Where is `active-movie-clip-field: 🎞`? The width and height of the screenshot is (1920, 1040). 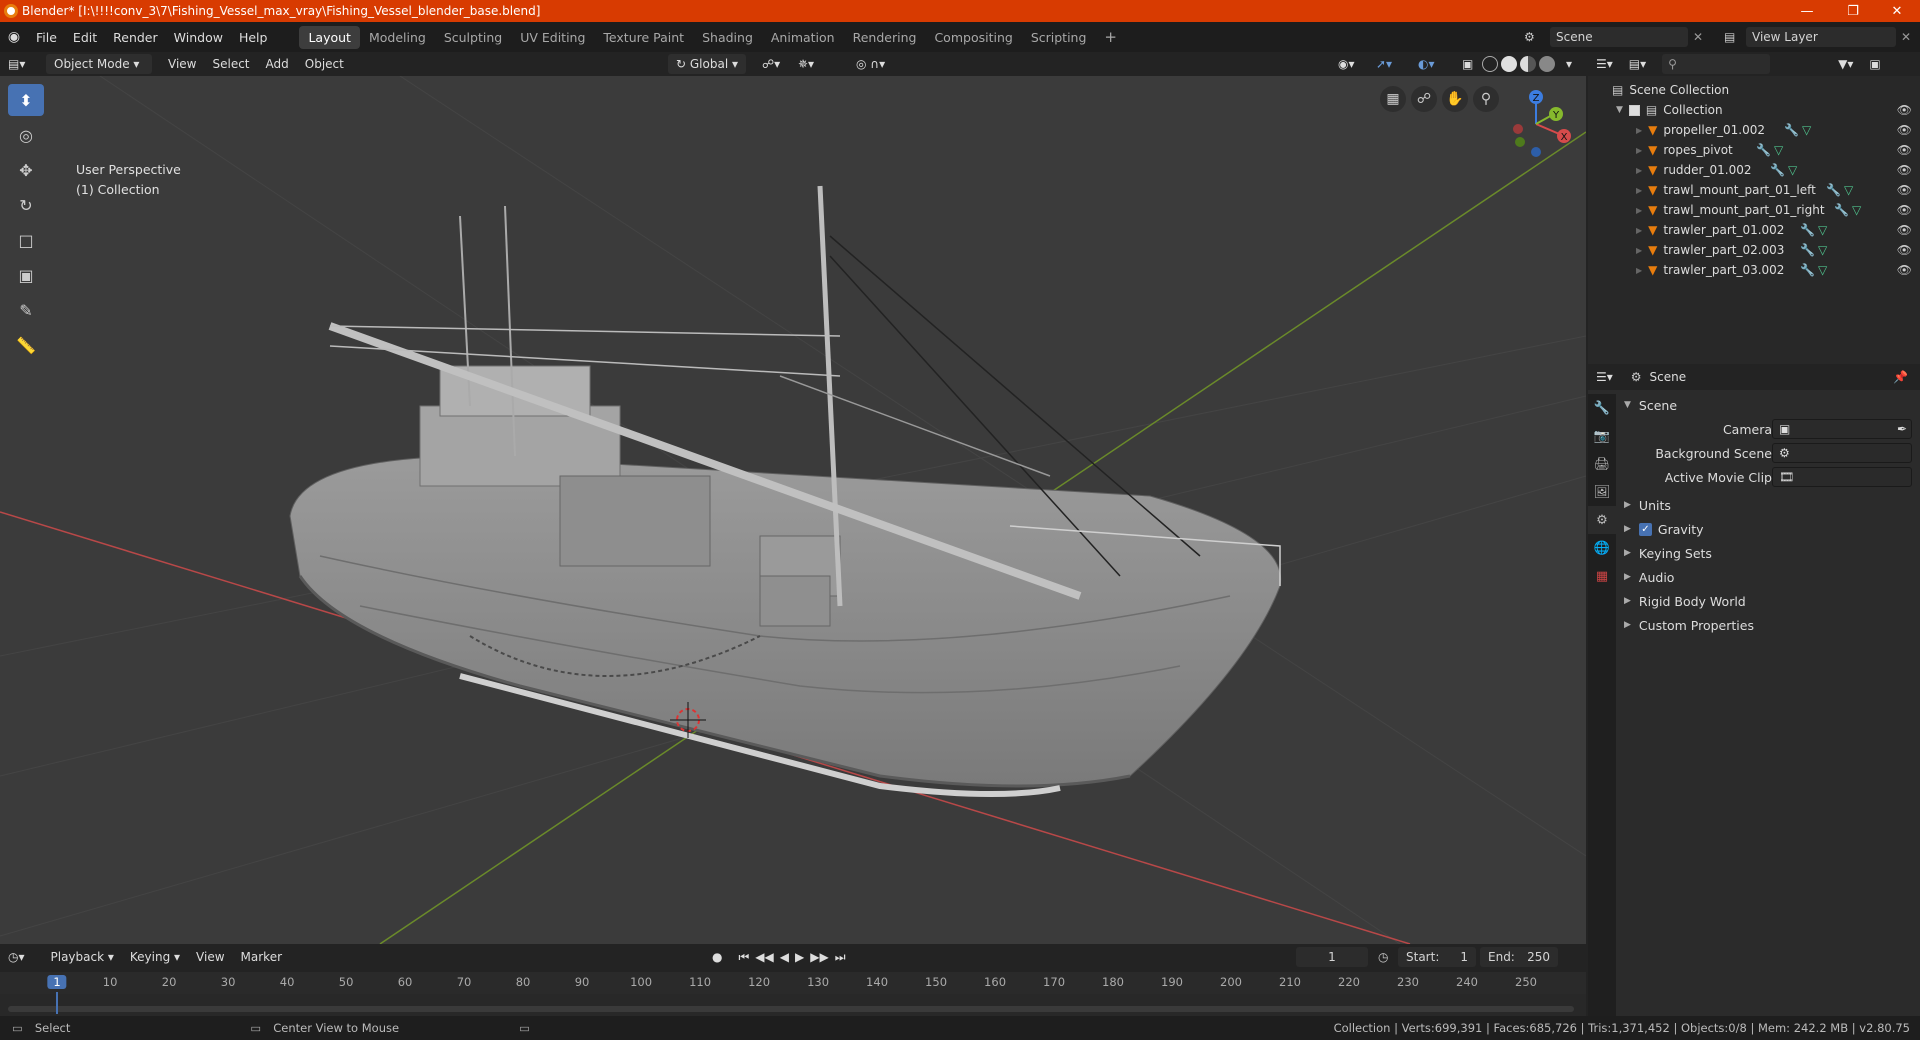
active-movie-clip-field: 🎞 is located at coordinates (1842, 477).